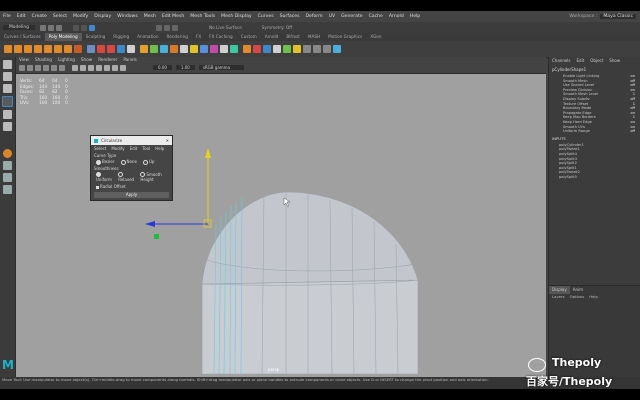 This screenshot has width=640, height=400. Describe the element at coordinates (96, 37) in the screenshot. I see `shelf-tab-sculpting: Sculpting` at that location.